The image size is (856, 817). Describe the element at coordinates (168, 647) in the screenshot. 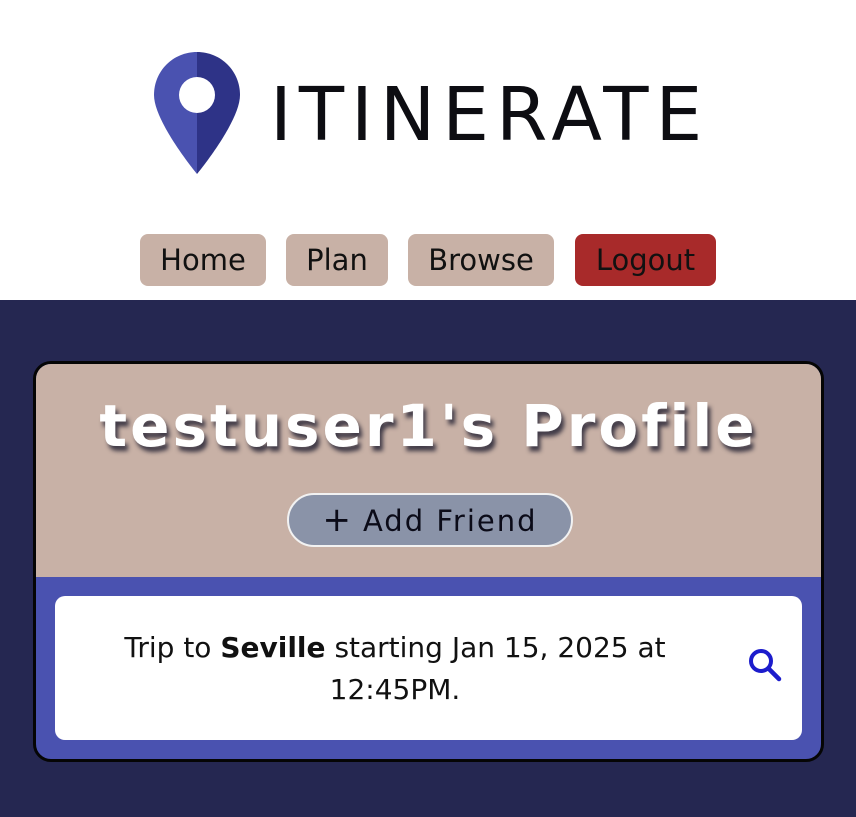

I see `trip-prefix: Trip to` at that location.